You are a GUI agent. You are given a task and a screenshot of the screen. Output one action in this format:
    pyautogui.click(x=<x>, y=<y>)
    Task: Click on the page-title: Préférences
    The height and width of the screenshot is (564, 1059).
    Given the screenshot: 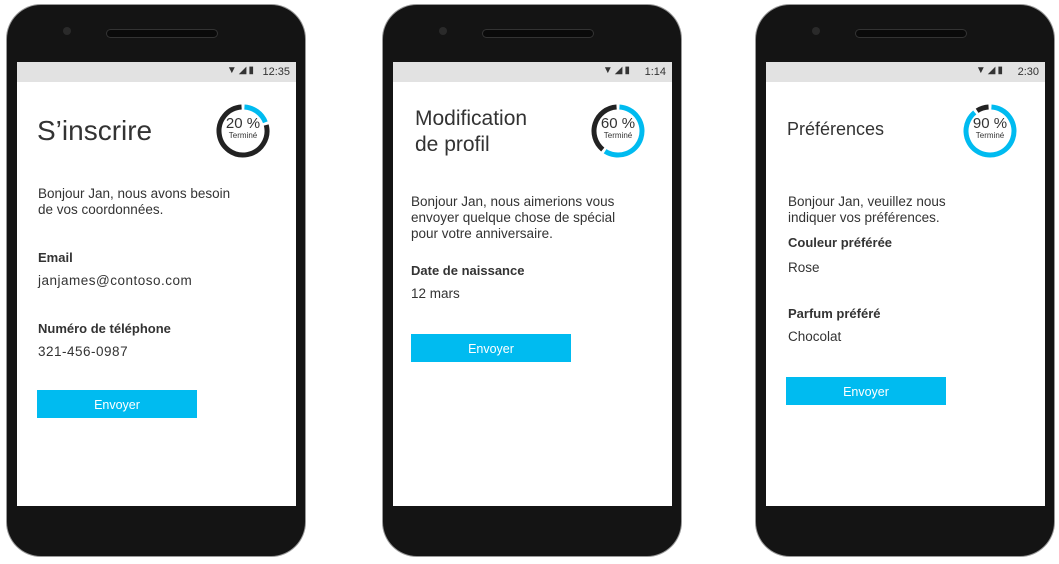 What is the action you would take?
    pyautogui.click(x=836, y=129)
    